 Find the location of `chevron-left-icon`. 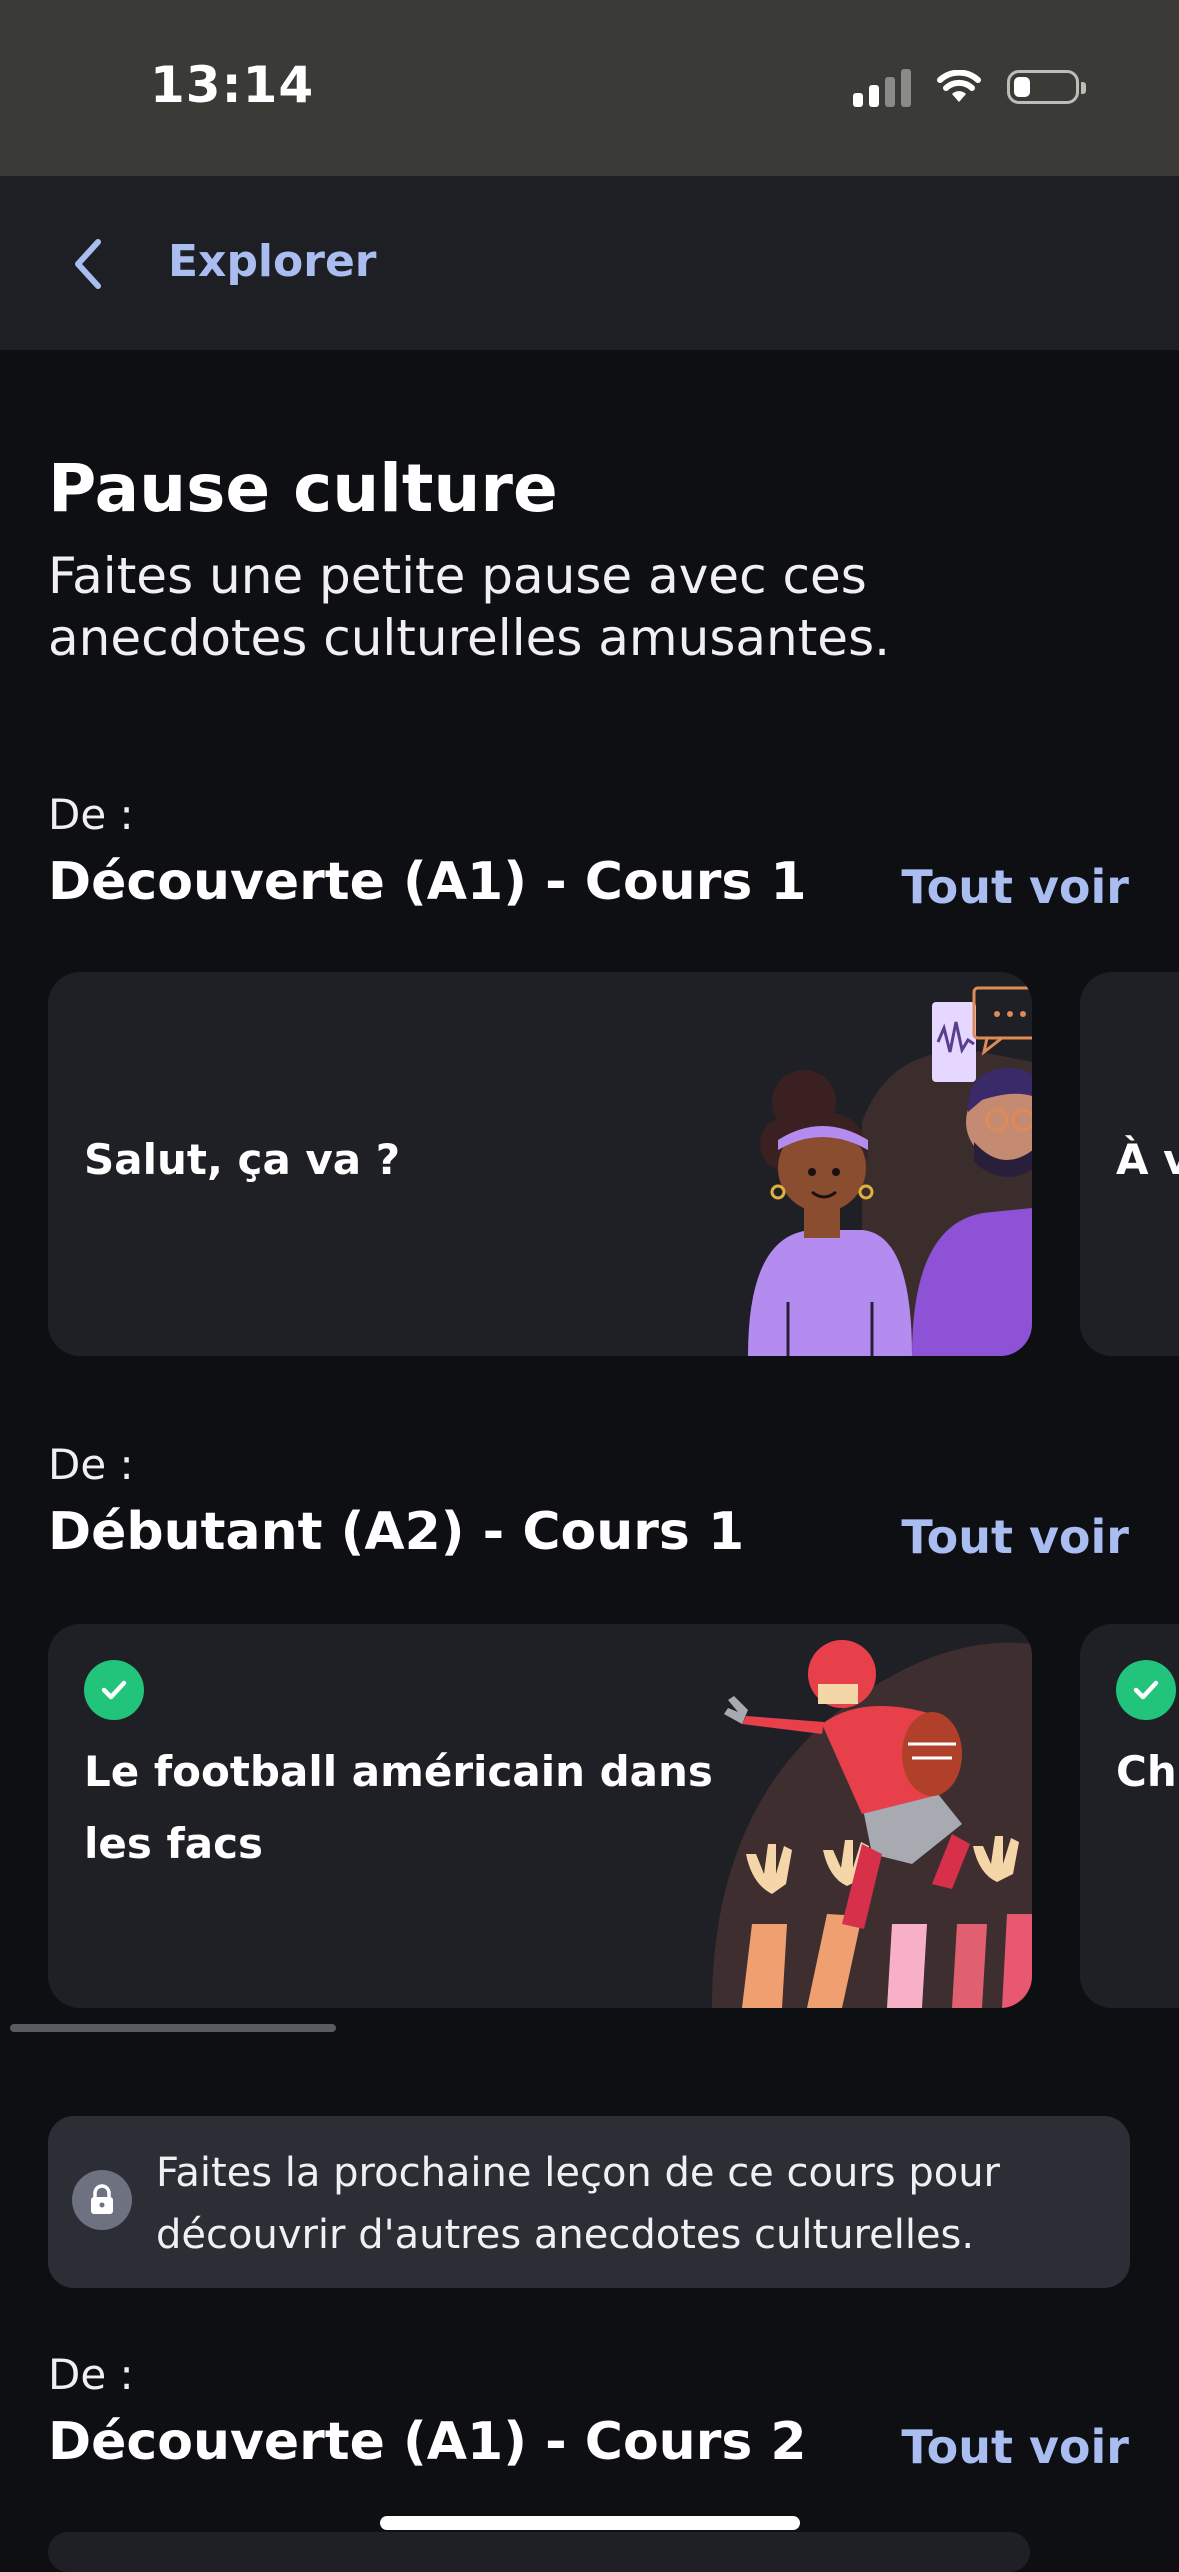

chevron-left-icon is located at coordinates (90, 264).